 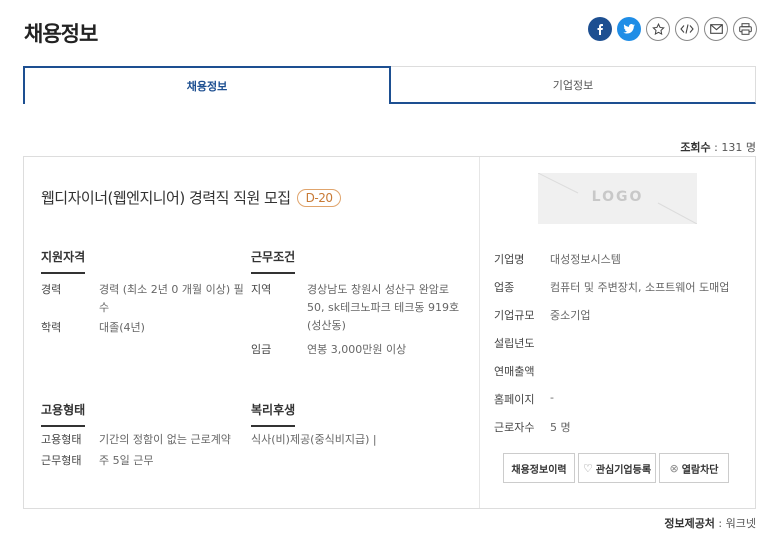 I want to click on tab-job-info: 채용정보, so click(x=207, y=85).